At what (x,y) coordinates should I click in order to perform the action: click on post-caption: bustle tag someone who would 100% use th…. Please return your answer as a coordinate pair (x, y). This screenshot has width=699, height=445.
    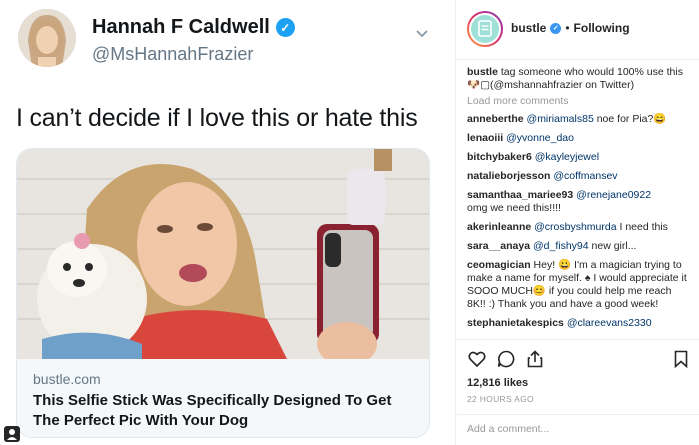
    Looking at the image, I should click on (578, 79).